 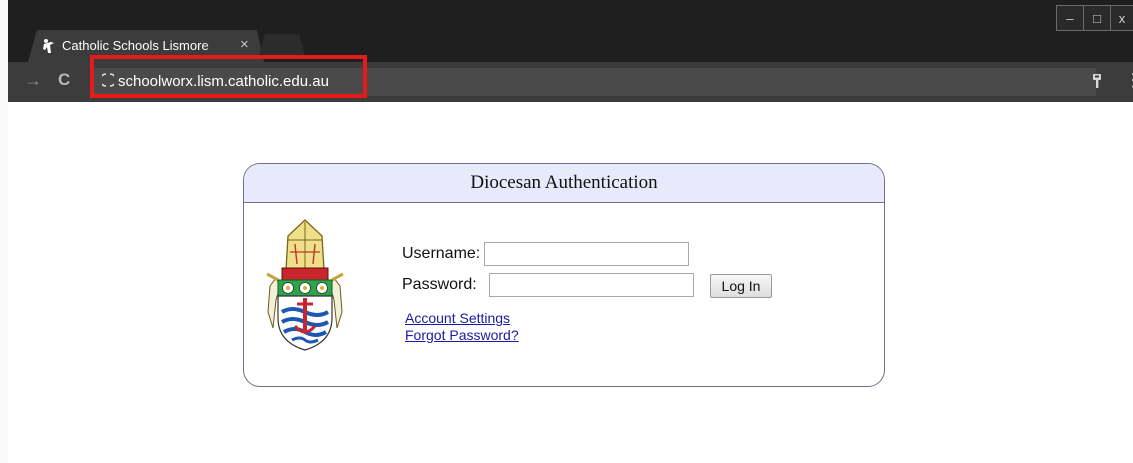 What do you see at coordinates (1070, 18) in the screenshot?
I see `minimize-button: –` at bounding box center [1070, 18].